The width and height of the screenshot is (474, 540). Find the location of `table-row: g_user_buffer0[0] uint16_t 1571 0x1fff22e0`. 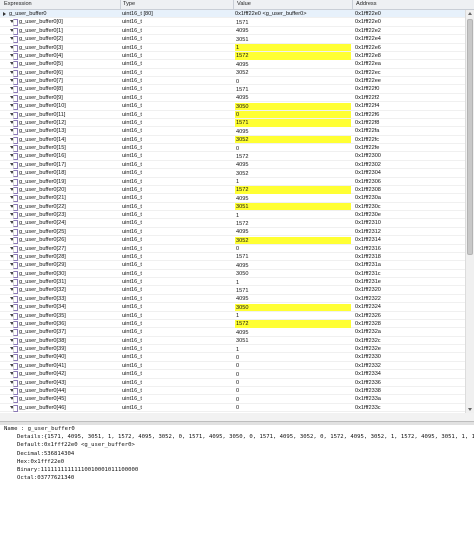

table-row: g_user_buffer0[0] uint16_t 1571 0x1fff22e0 is located at coordinates (232, 22).